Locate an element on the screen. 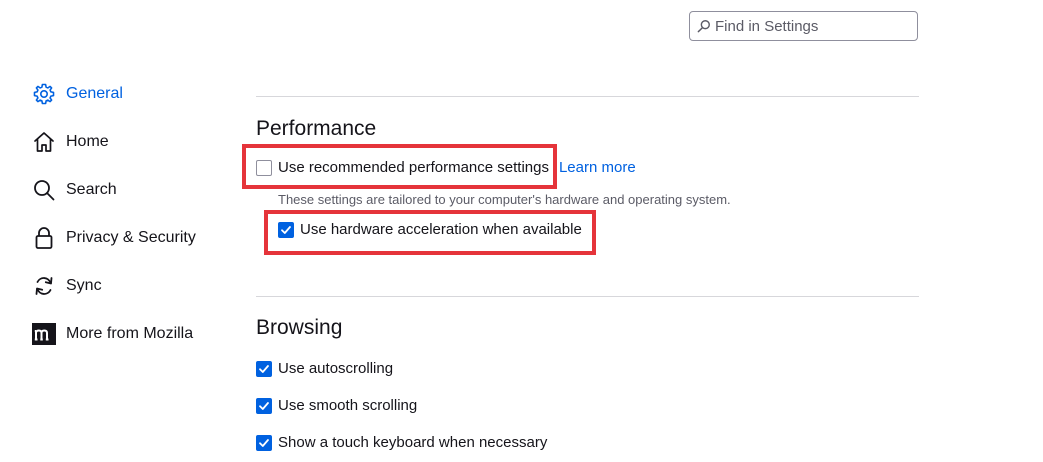 The height and width of the screenshot is (462, 1043). gear-icon is located at coordinates (44, 94).